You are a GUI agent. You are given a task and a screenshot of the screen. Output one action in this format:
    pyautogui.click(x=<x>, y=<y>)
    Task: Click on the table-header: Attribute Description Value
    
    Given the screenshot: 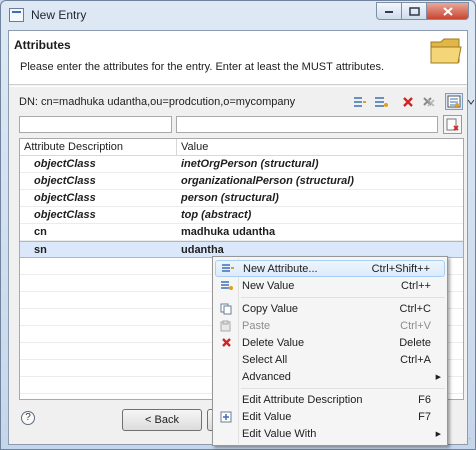 What is the action you would take?
    pyautogui.click(x=241, y=147)
    